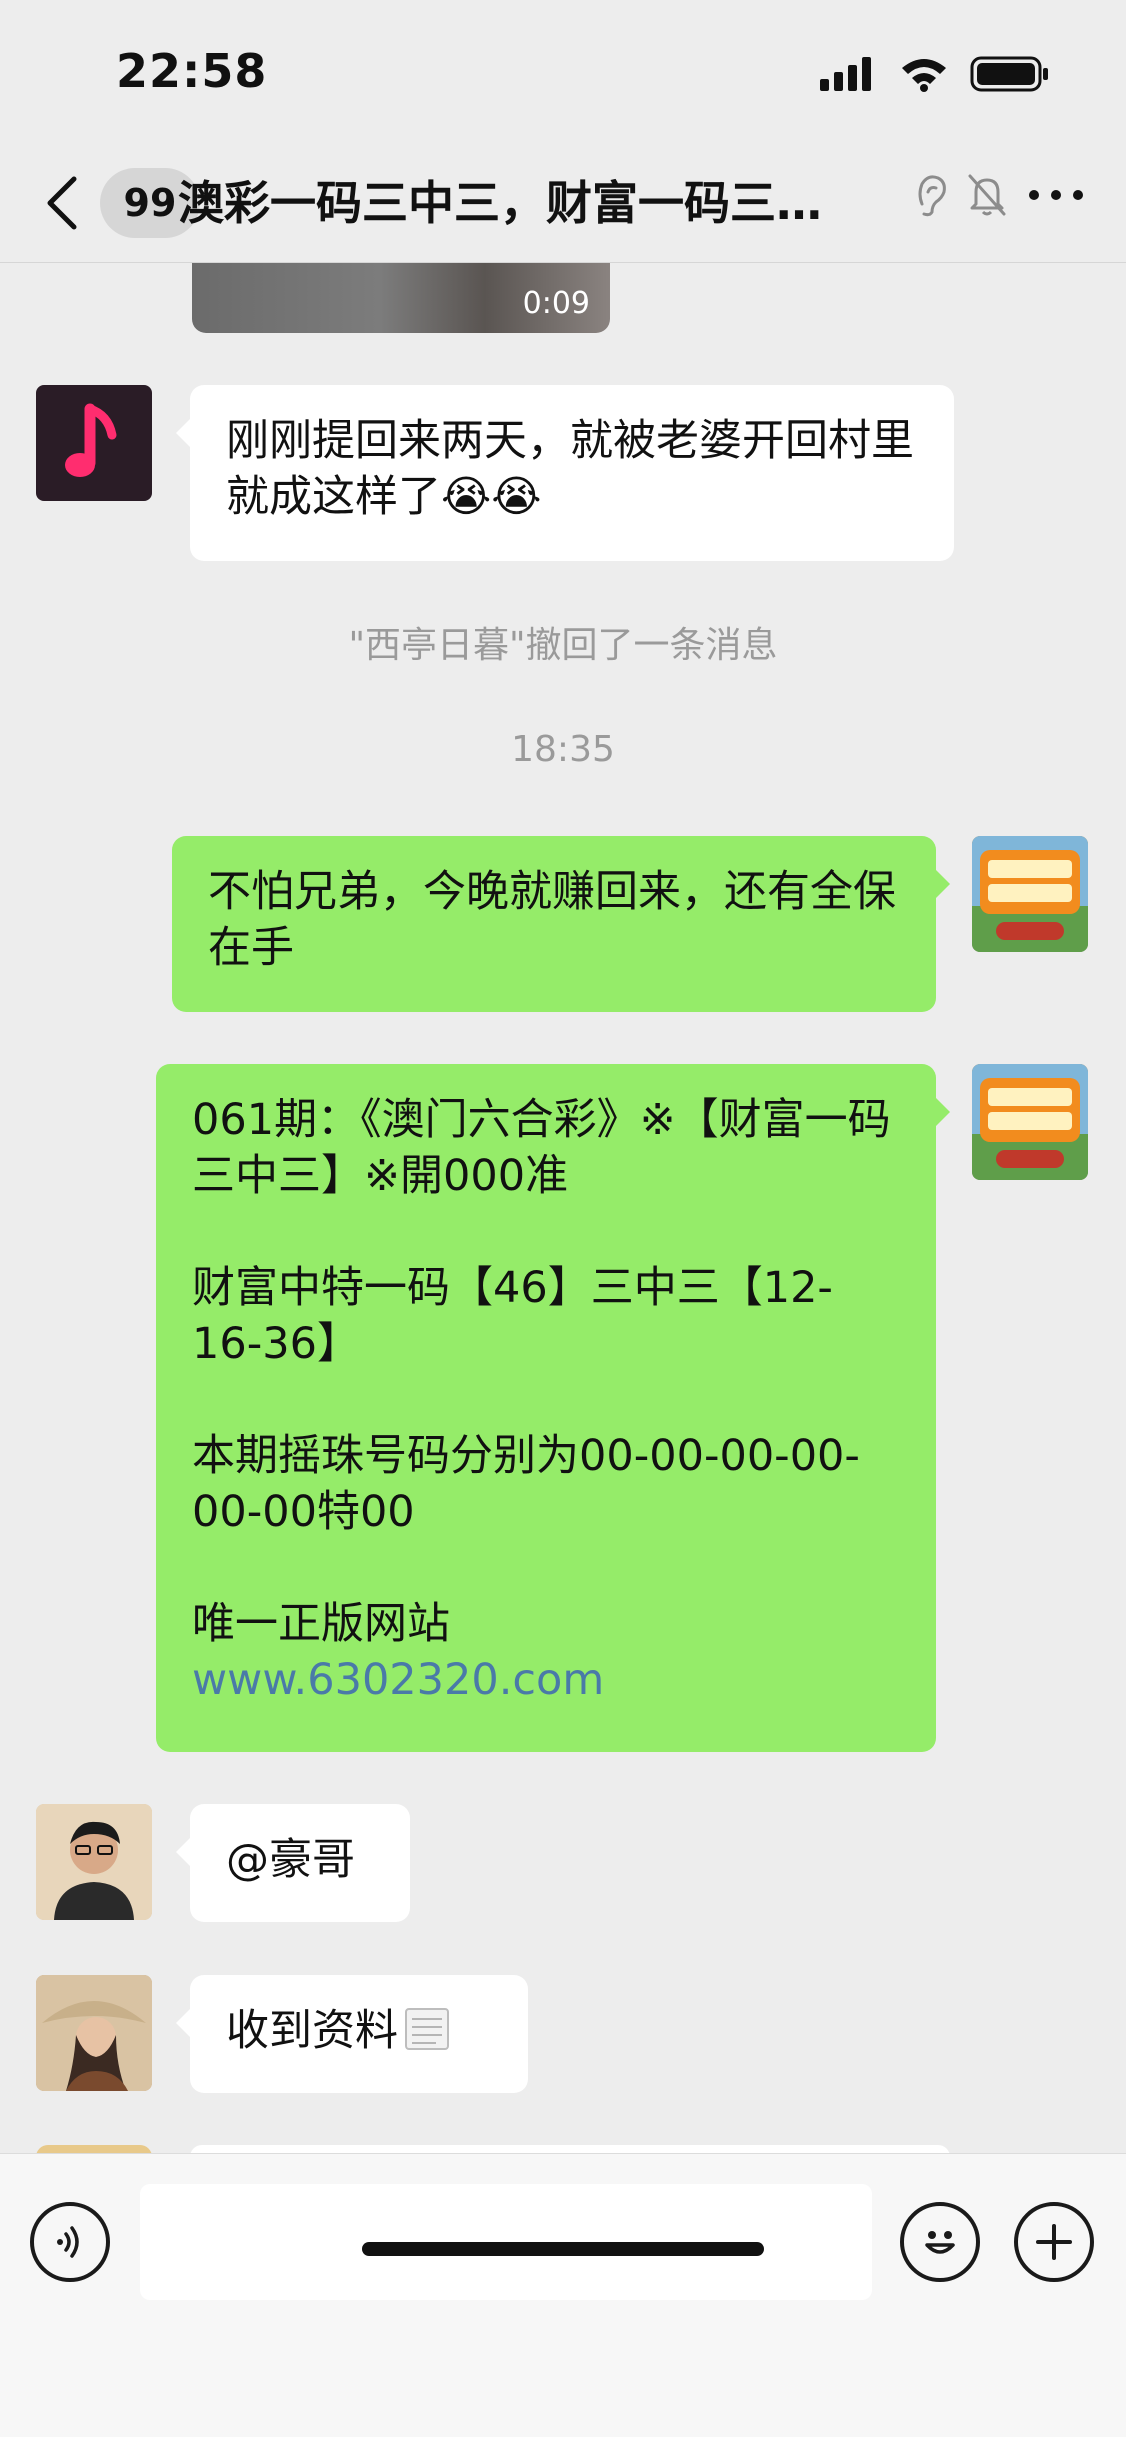 The image size is (1126, 2437). What do you see at coordinates (845, 74) in the screenshot?
I see `cellular-signal-icon` at bounding box center [845, 74].